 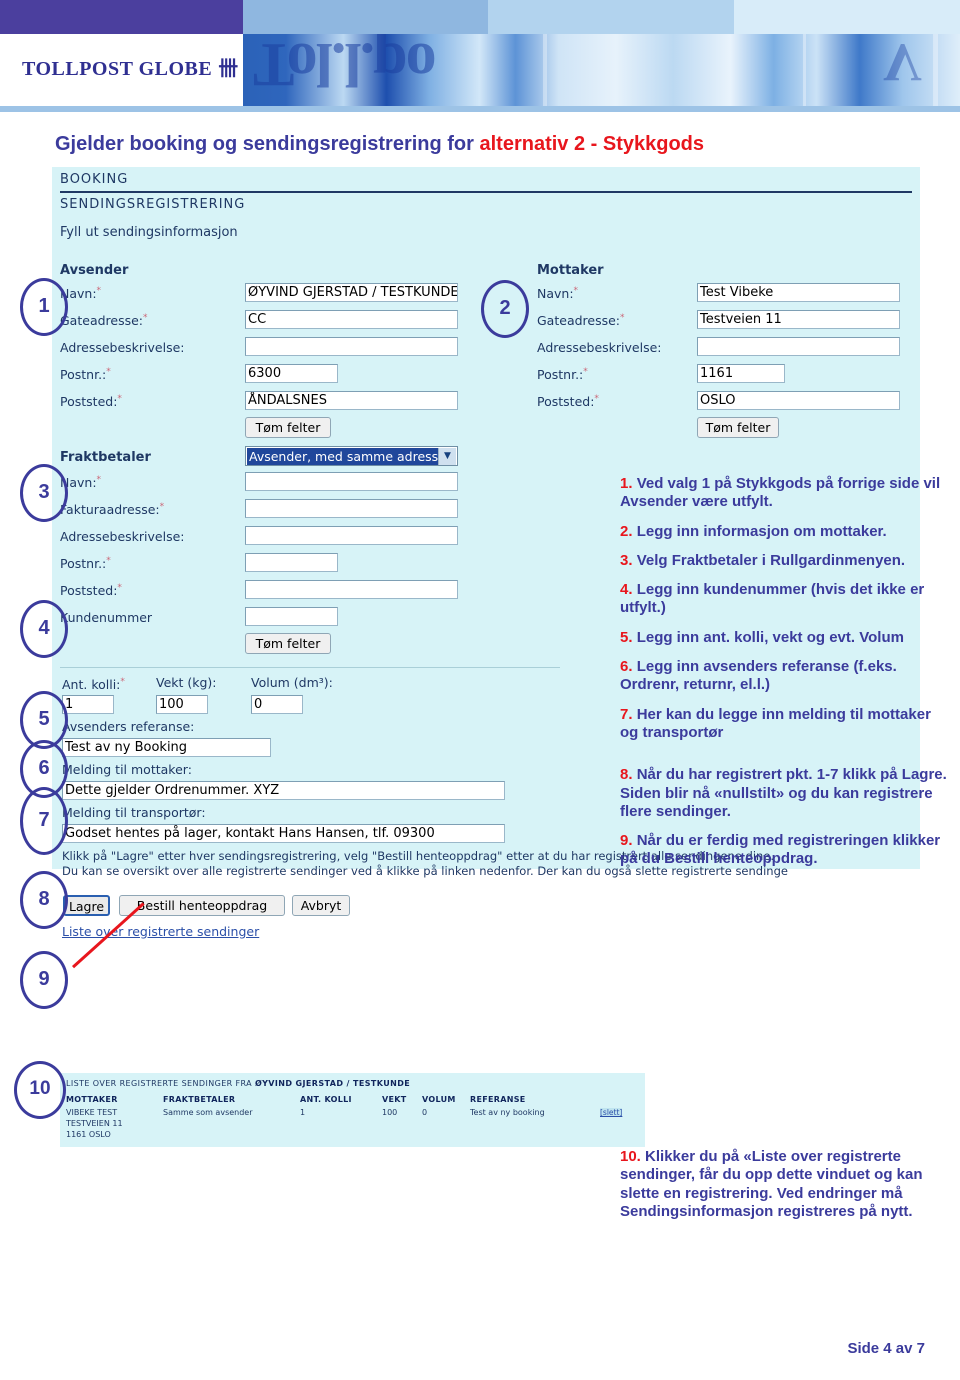 I want to click on list-row-mottaker-line3: 1161 OSLO, so click(x=88, y=1134).